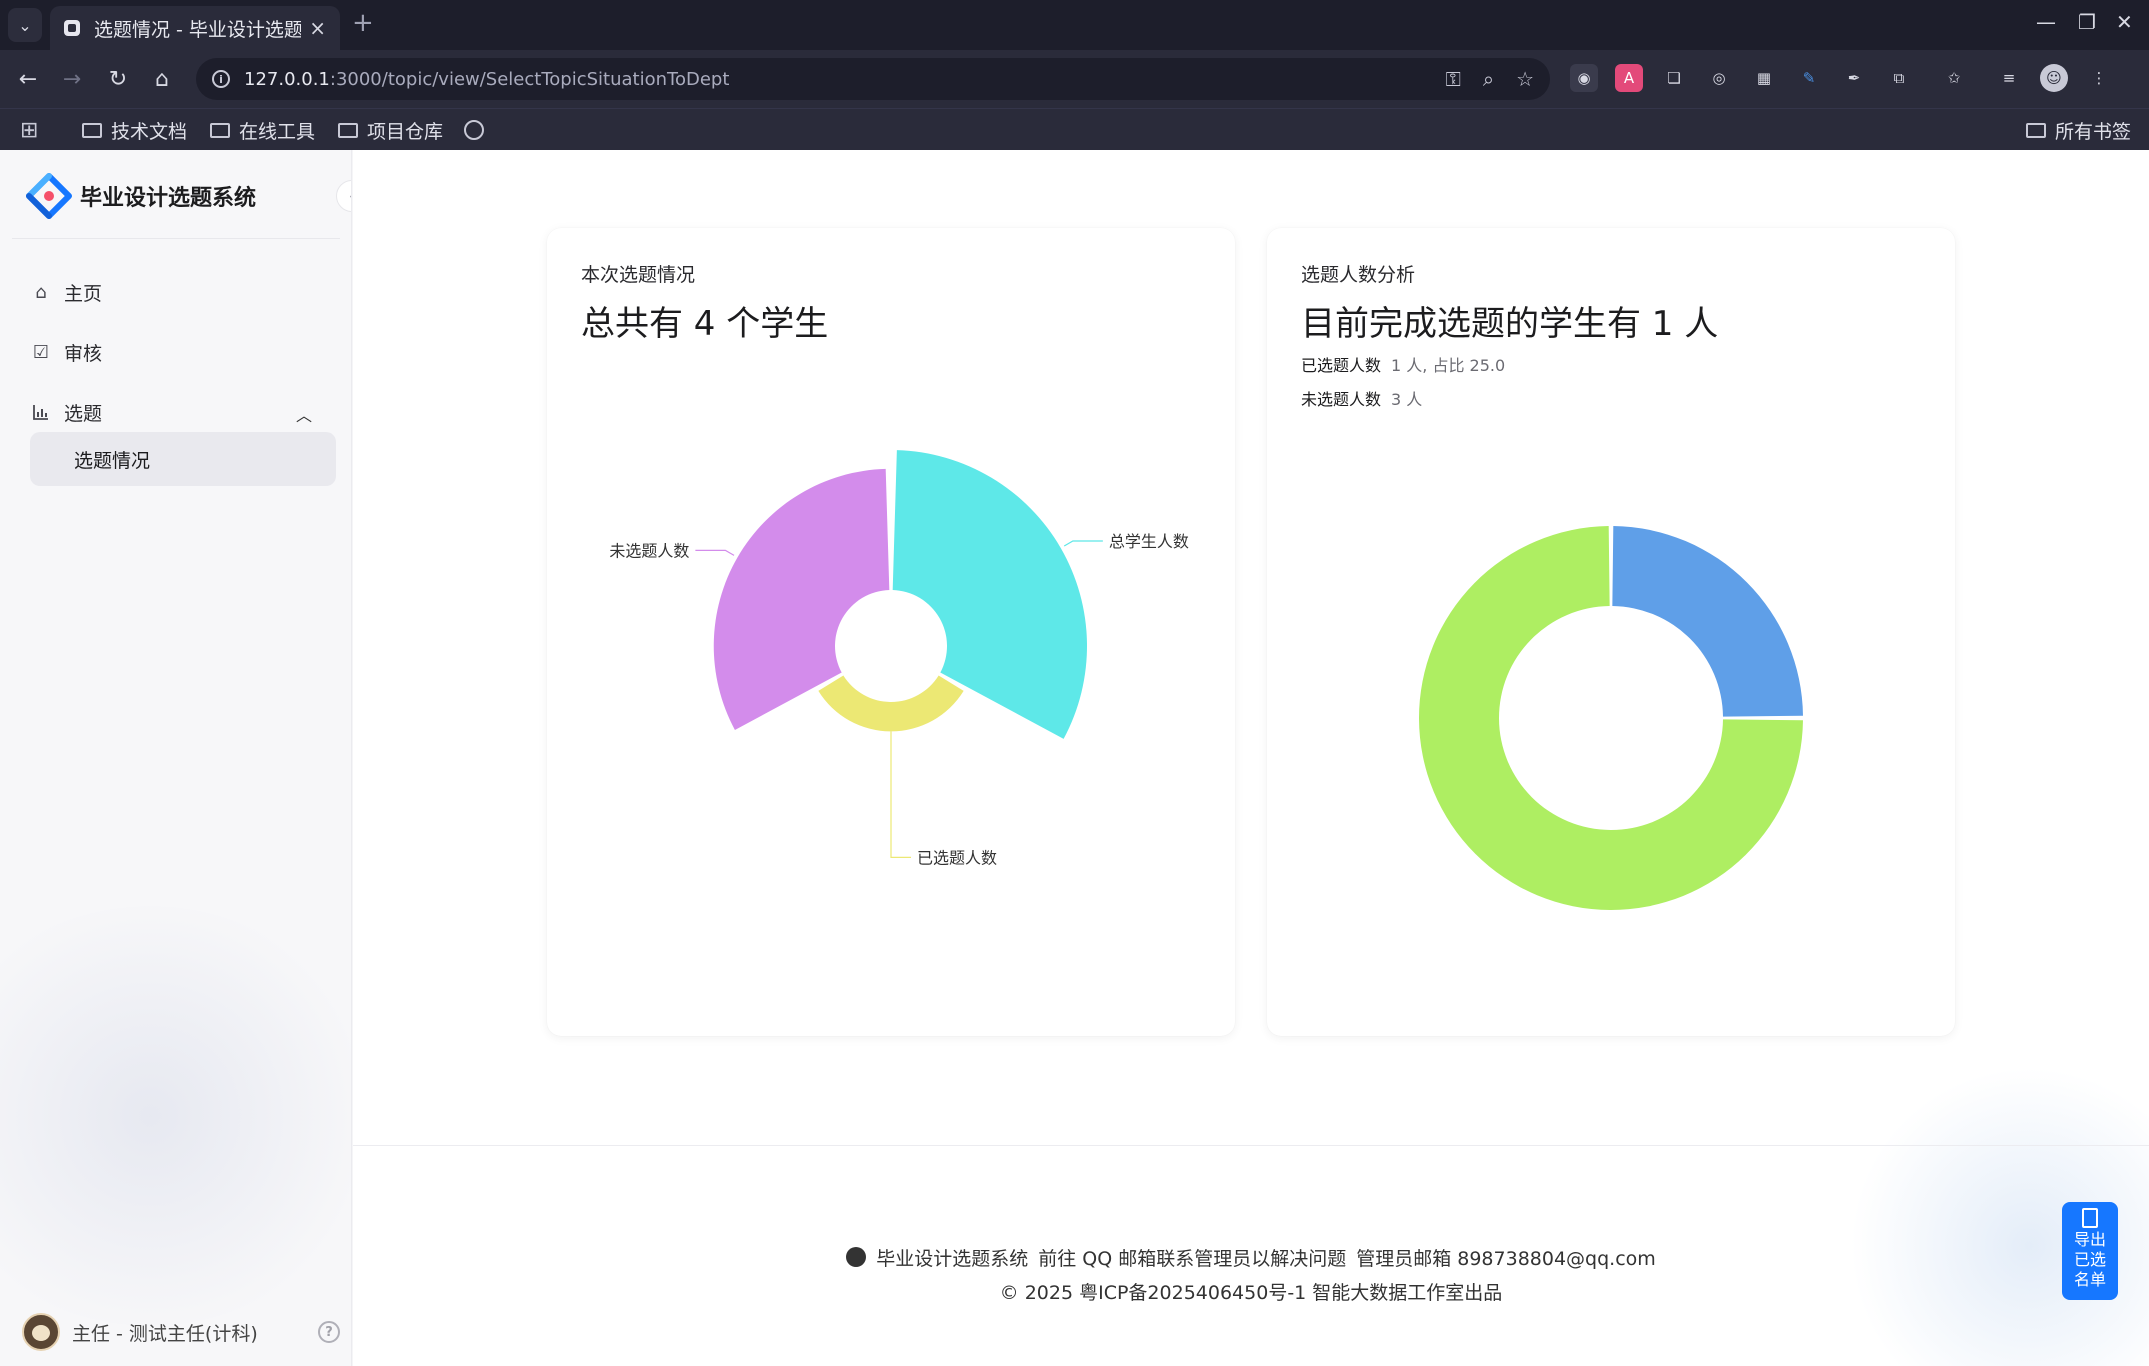 Image resolution: width=2149 pixels, height=1366 pixels. What do you see at coordinates (957, 857) in the screenshot?
I see `rose-slice-label: 已选题人数` at bounding box center [957, 857].